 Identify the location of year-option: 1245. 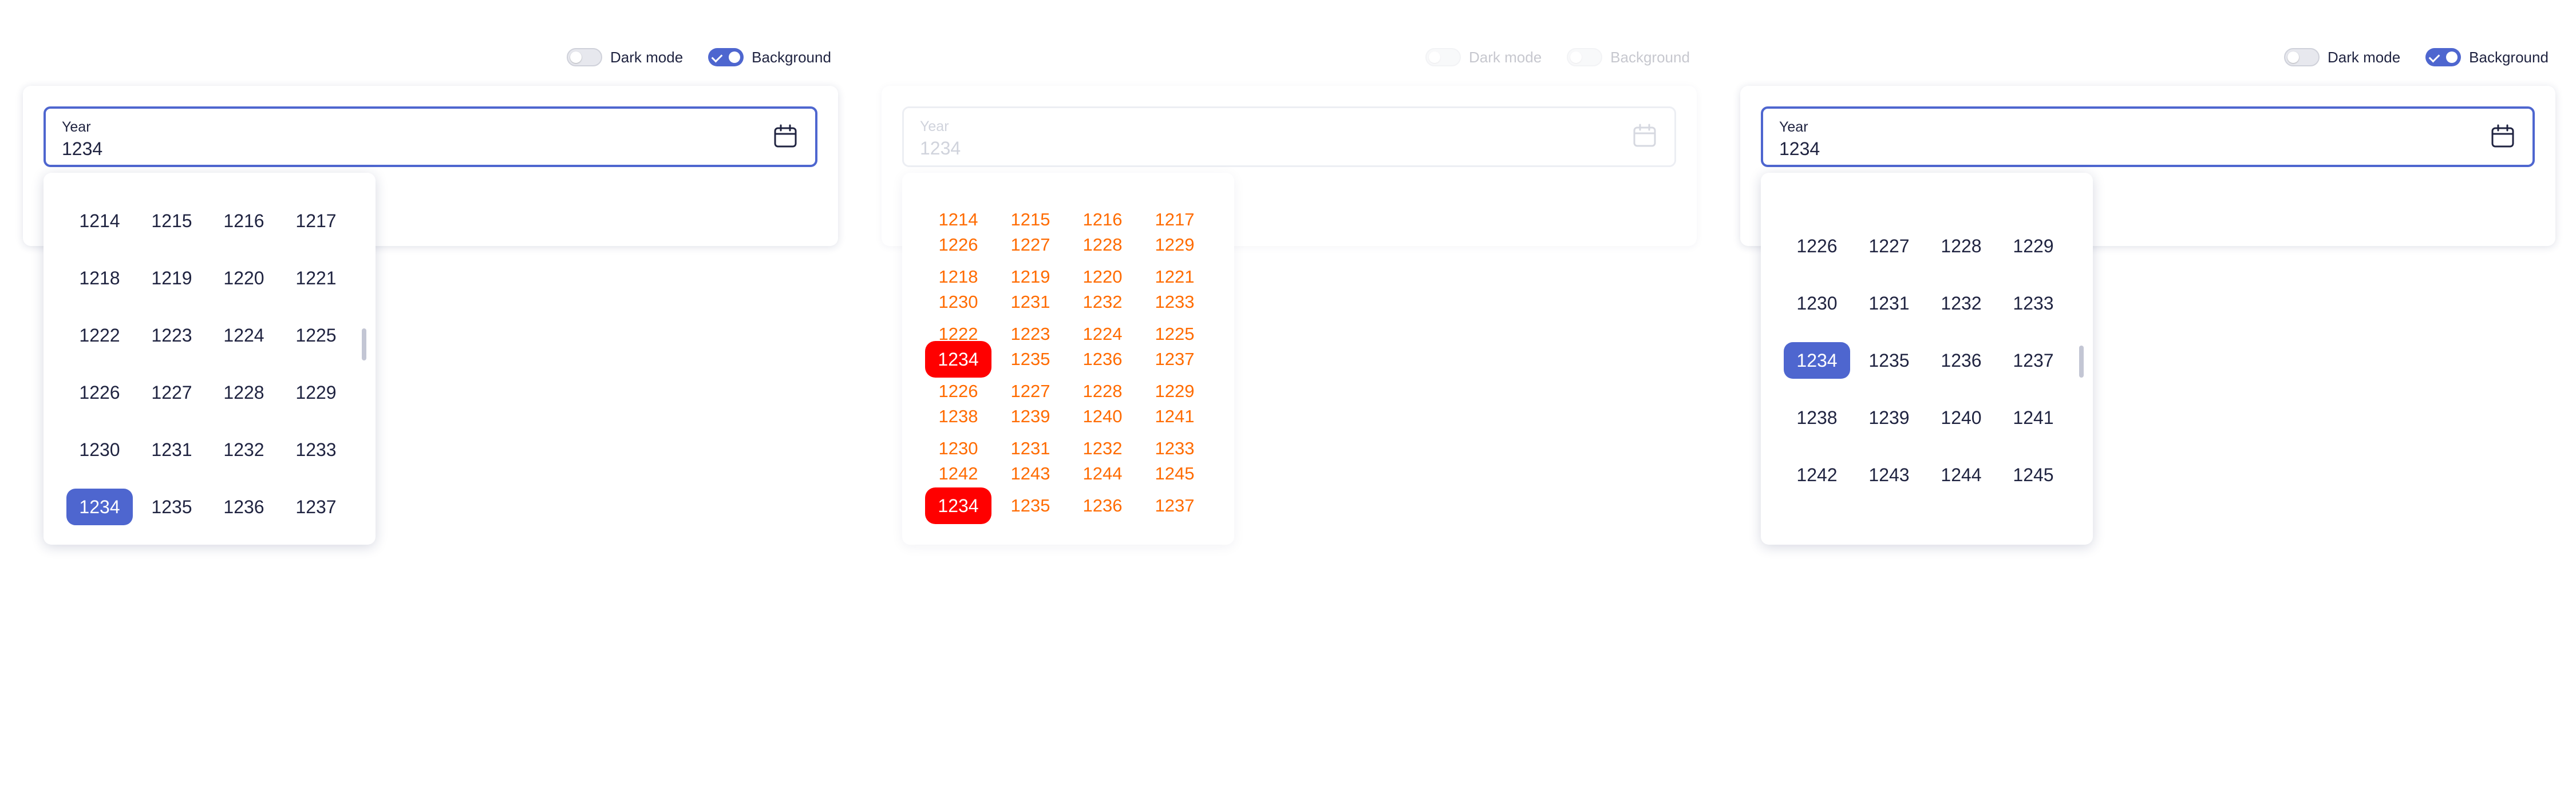
(1174, 474).